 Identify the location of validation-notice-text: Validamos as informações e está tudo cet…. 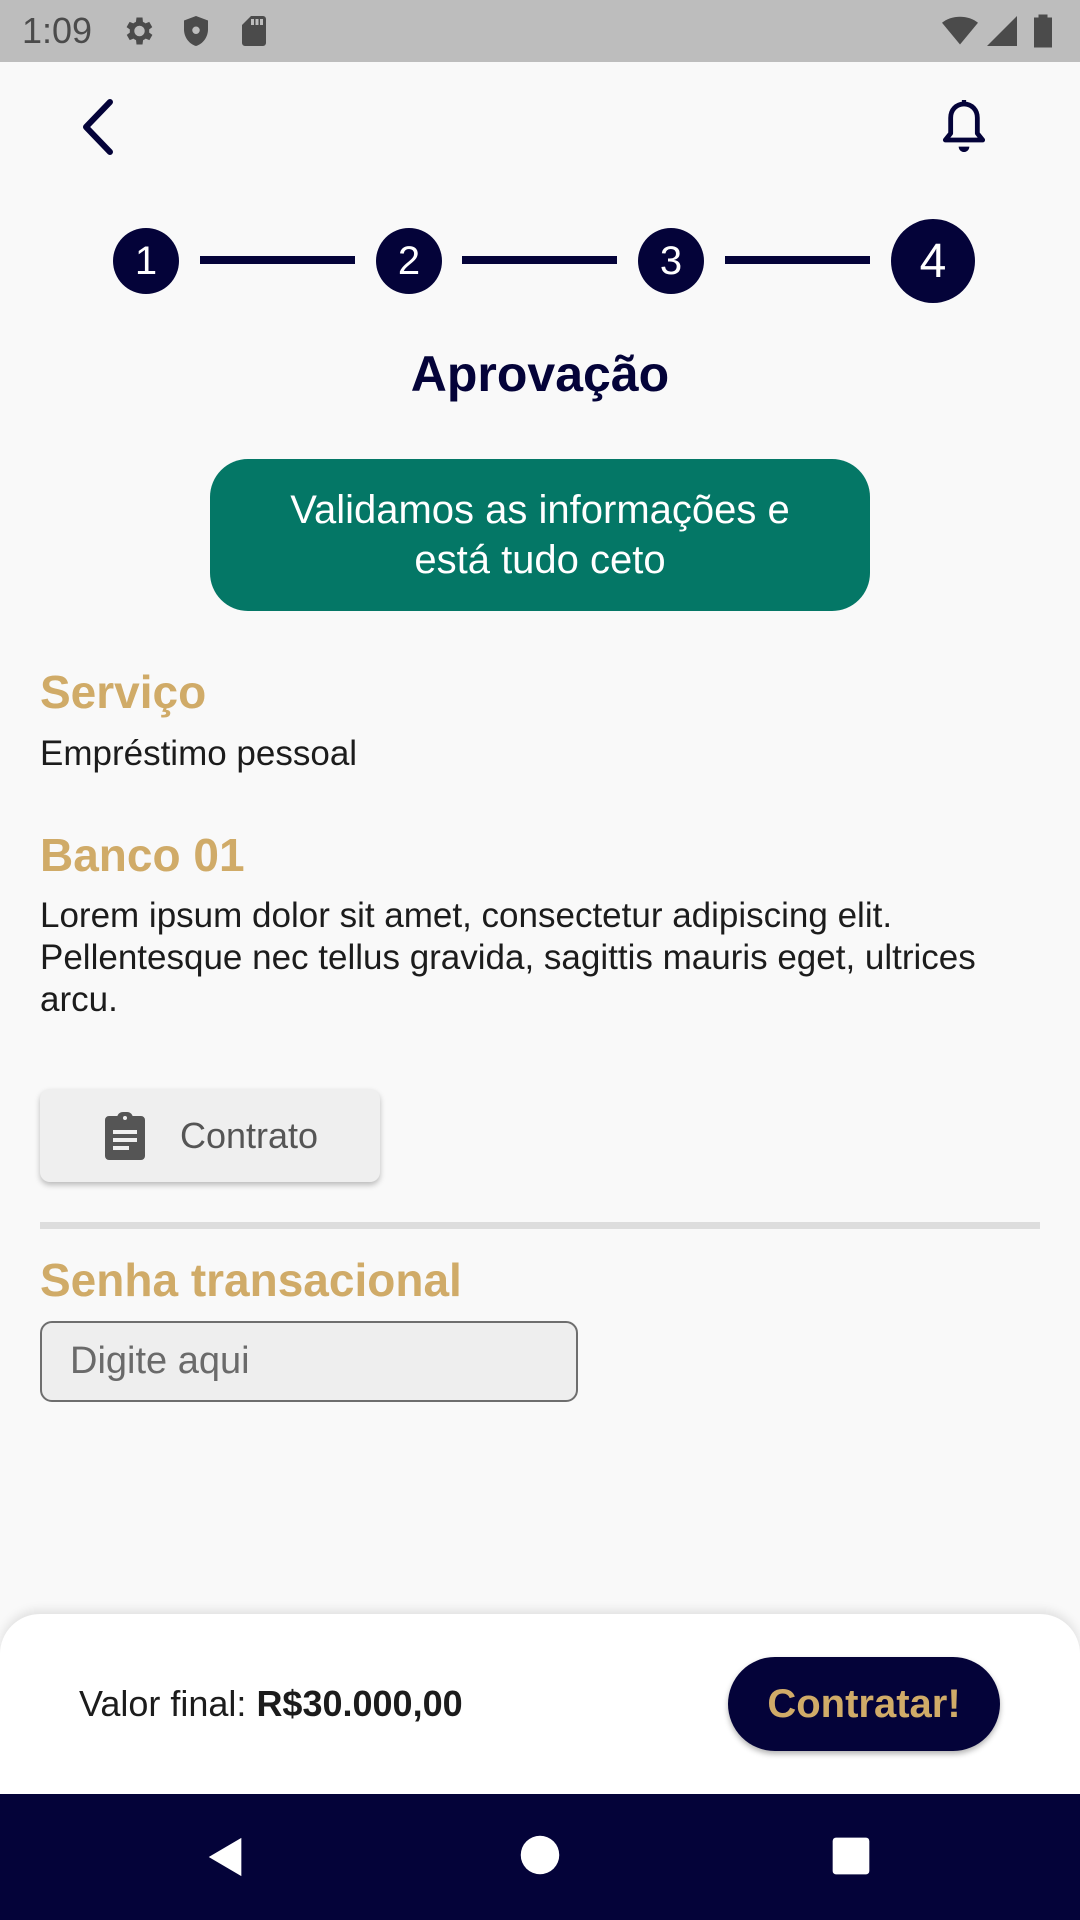
(540, 535).